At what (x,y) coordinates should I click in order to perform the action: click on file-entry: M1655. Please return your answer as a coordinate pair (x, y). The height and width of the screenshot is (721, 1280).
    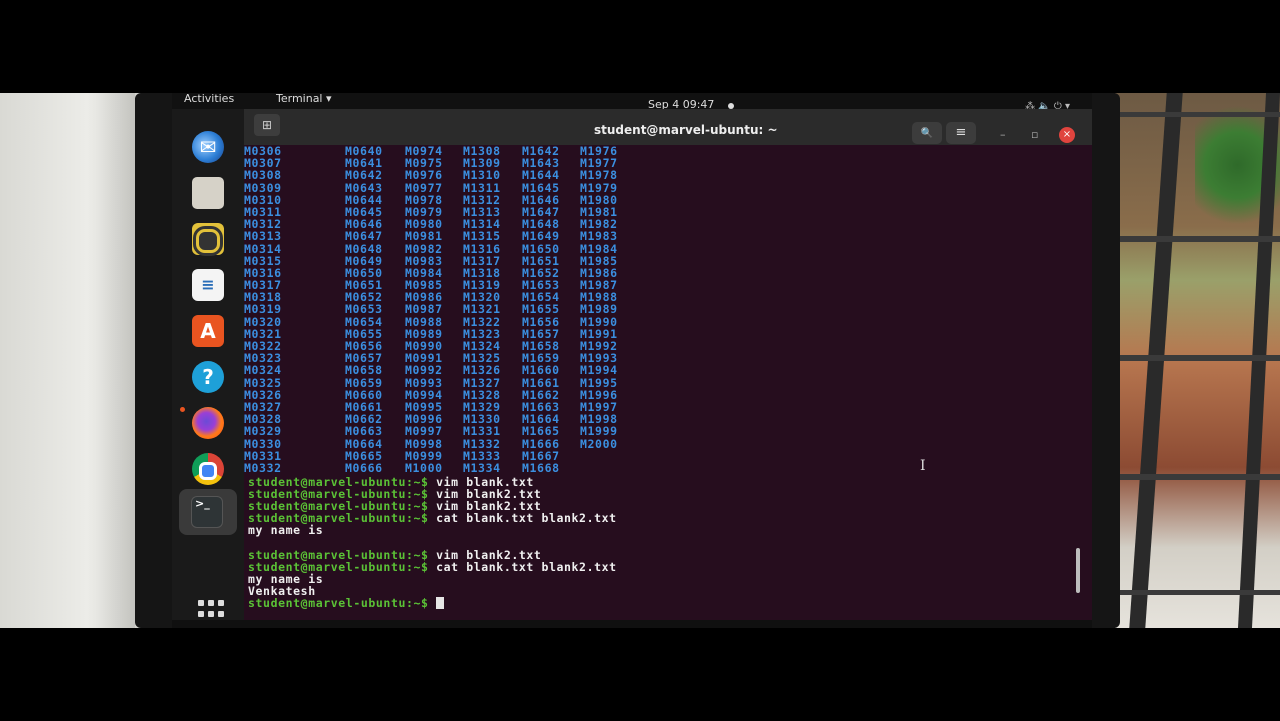
    Looking at the image, I should click on (541, 309).